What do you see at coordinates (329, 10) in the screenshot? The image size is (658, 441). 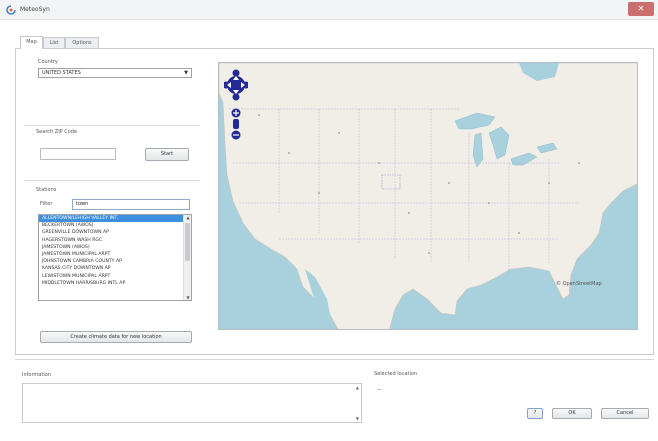 I see `title-bar: MeteoSyn ✕` at bounding box center [329, 10].